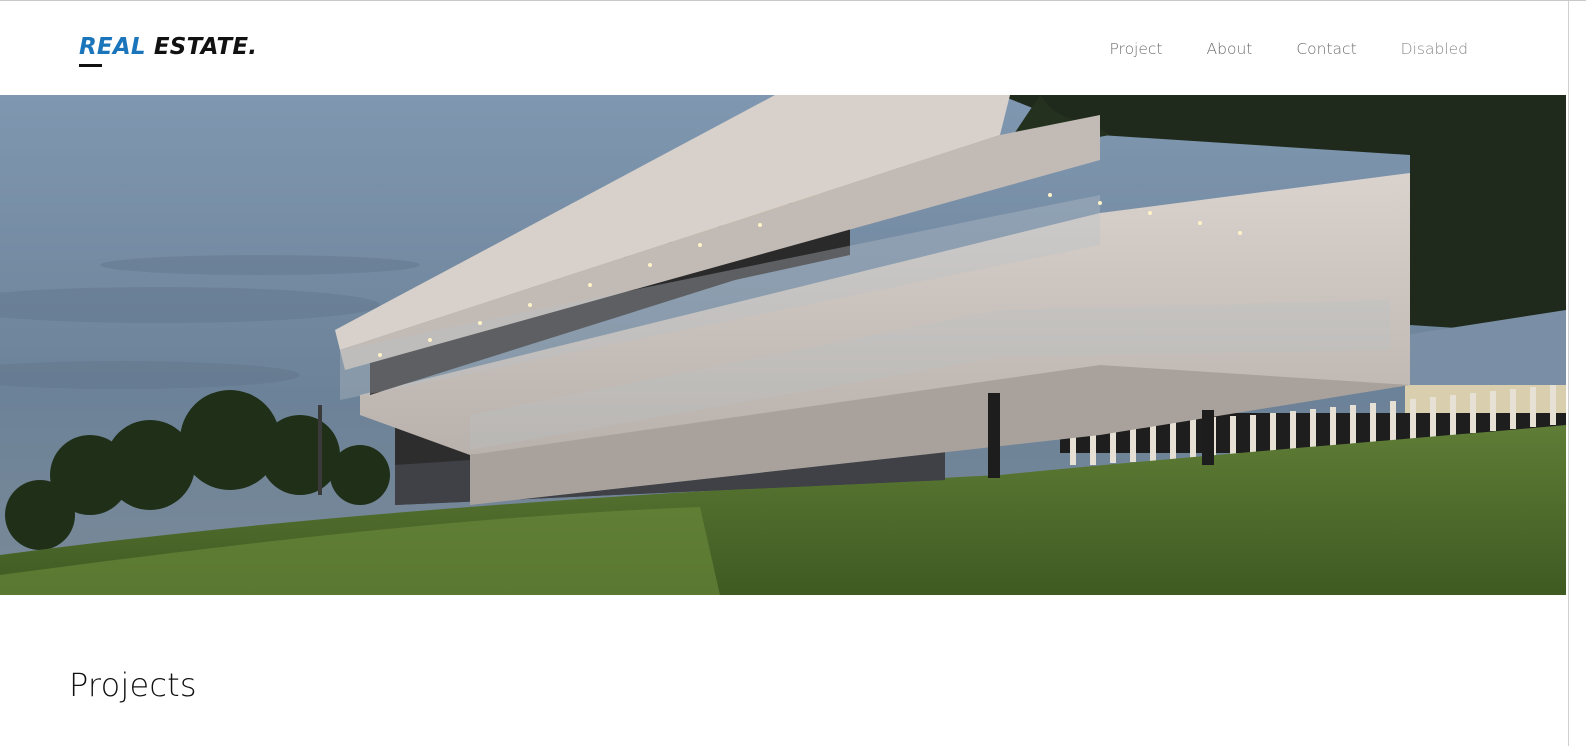  Describe the element at coordinates (112, 47) in the screenshot. I see `brand-accent: REAL` at that location.